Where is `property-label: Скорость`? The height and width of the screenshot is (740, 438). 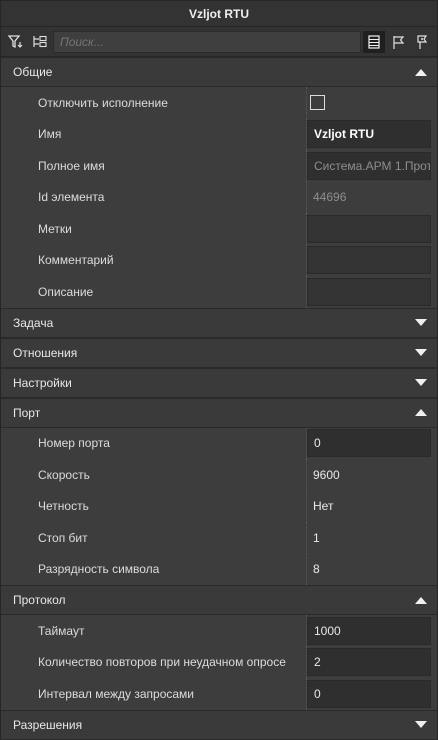 property-label: Скорость is located at coordinates (154, 475).